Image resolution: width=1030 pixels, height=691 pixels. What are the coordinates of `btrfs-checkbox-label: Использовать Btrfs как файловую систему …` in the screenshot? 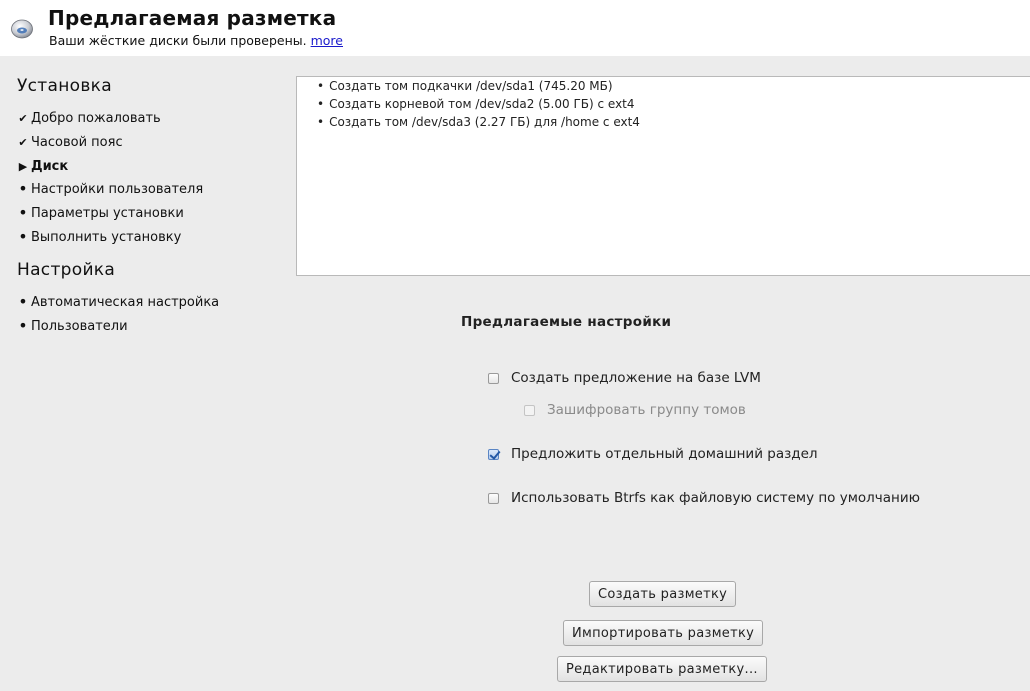 It's located at (716, 498).